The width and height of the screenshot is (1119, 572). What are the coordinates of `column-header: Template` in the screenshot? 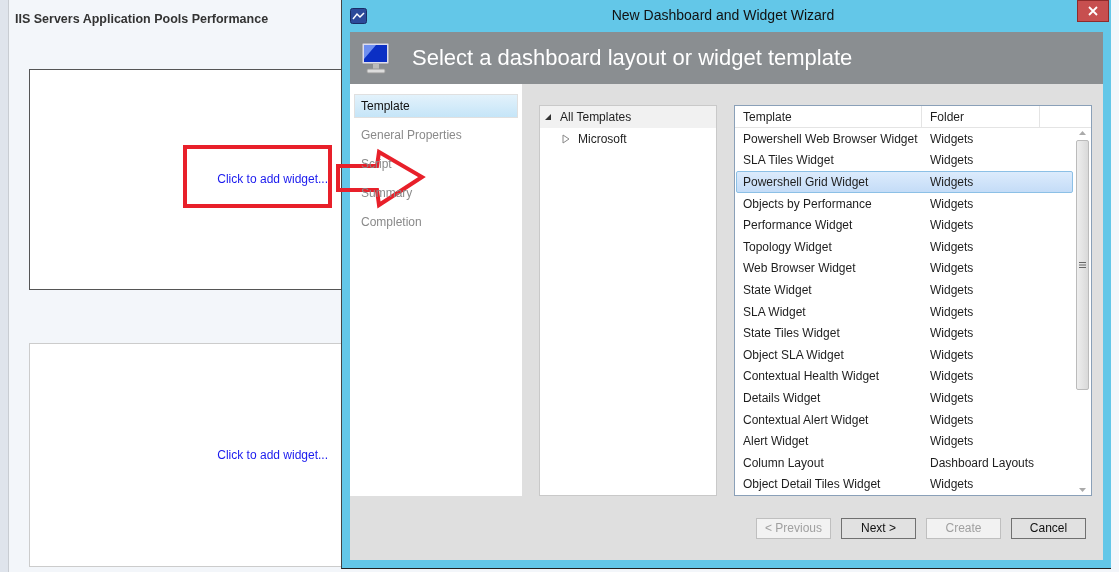 It's located at (828, 116).